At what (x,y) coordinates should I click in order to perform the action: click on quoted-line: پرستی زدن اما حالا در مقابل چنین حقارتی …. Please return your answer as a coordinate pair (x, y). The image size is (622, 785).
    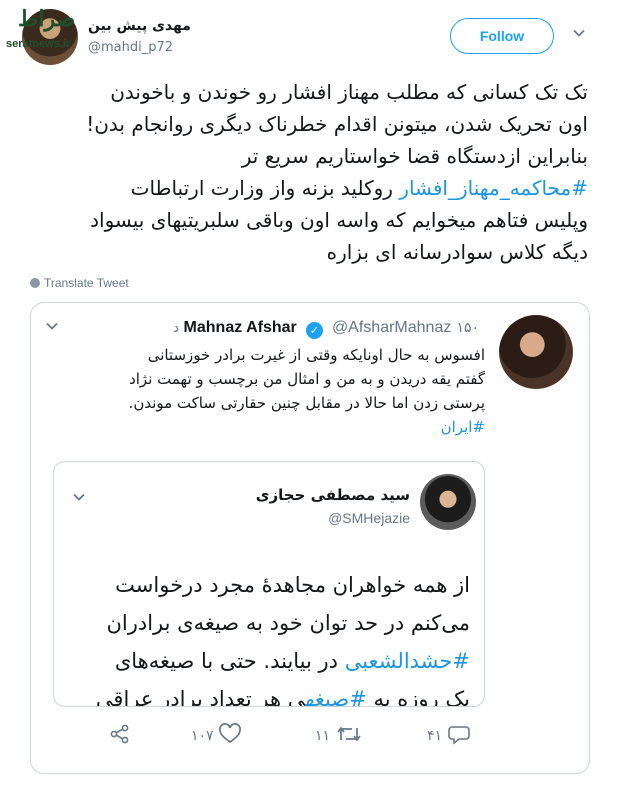
    Looking at the image, I should click on (306, 403).